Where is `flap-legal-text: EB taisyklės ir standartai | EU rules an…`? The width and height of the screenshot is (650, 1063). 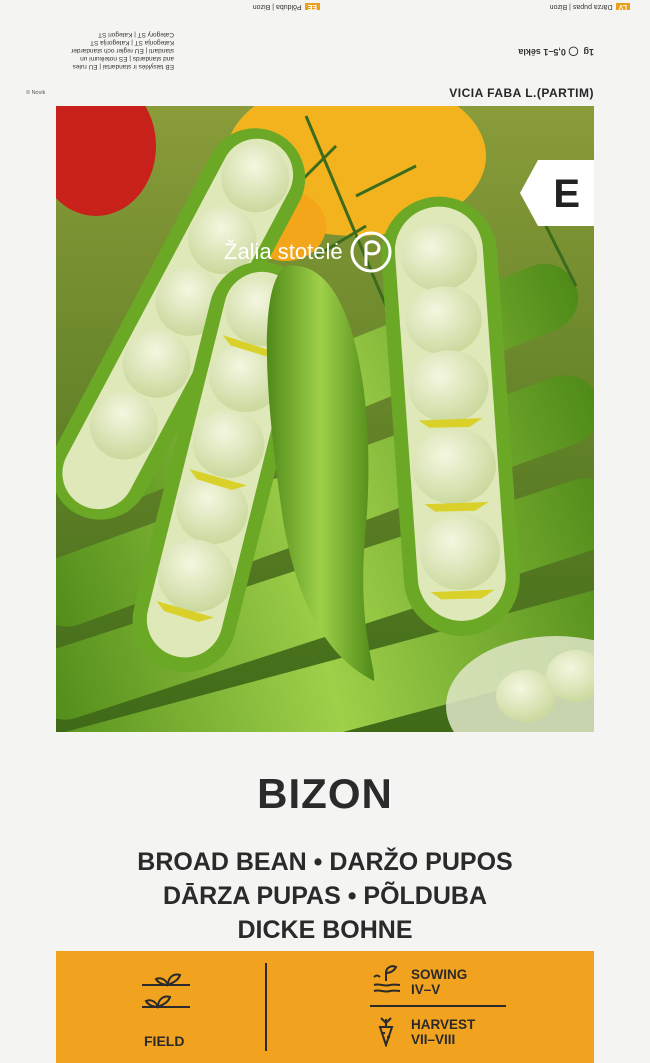
flap-legal-text: EB taisyklės ir standartai | EU rules an… is located at coordinates (122, 50).